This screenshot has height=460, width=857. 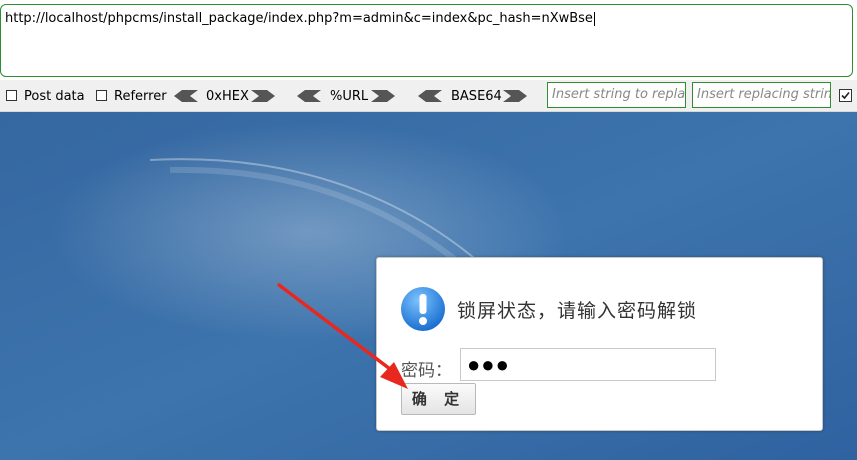 I want to click on replace-checkbox, so click(x=845, y=95).